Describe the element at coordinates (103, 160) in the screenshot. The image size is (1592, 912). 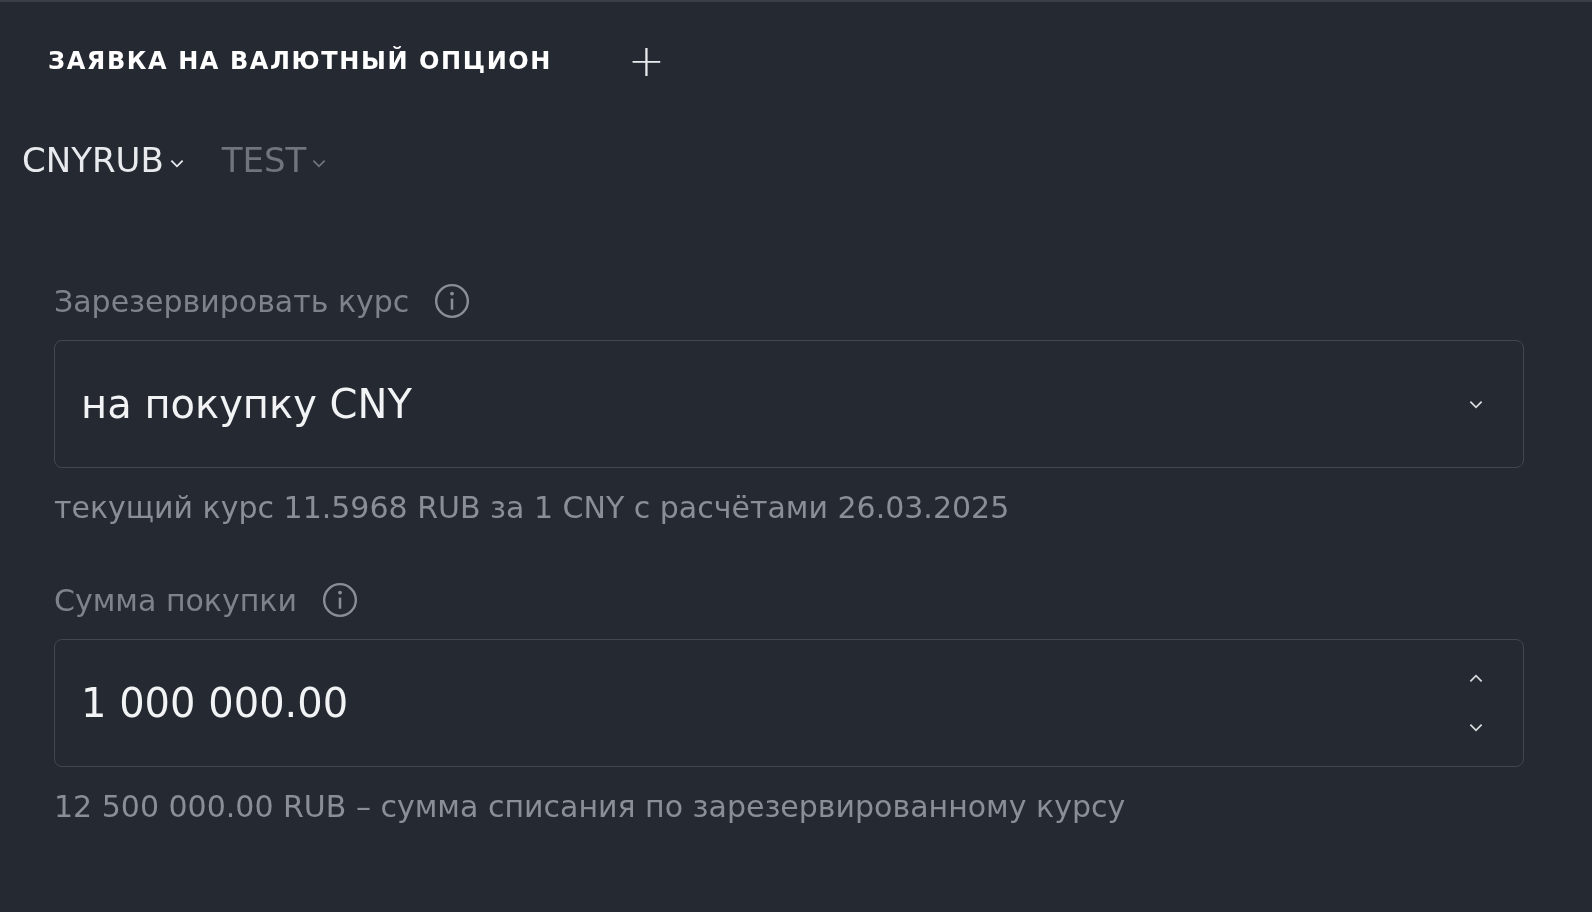
I see `currency-pair-tab: CNYRUB` at that location.